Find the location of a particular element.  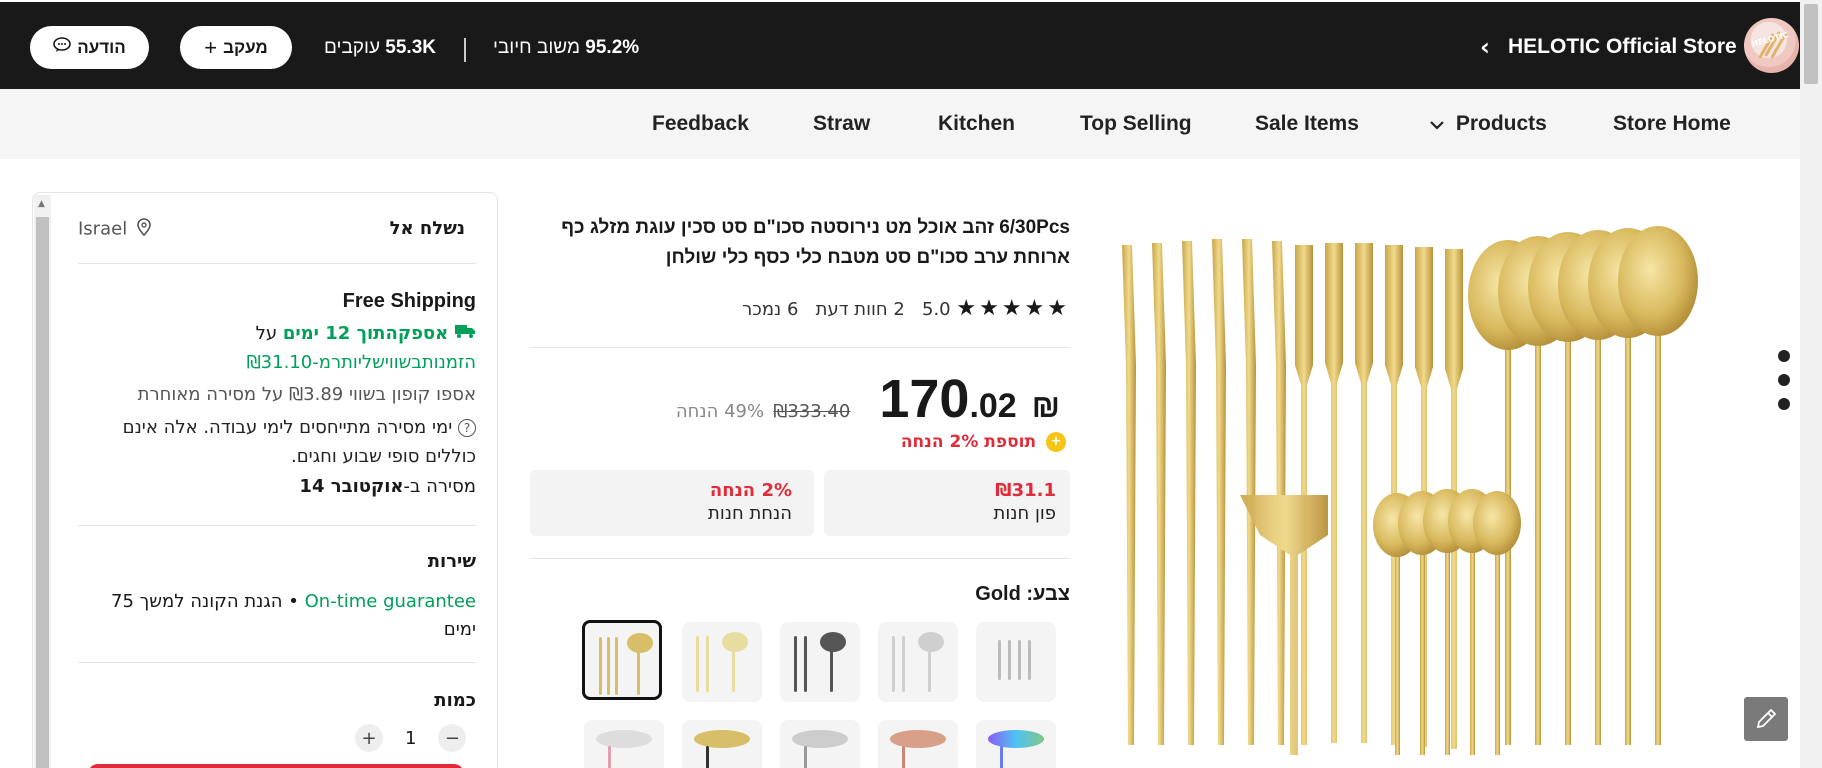

store-logo: HELOTIC is located at coordinates (1771, 45).